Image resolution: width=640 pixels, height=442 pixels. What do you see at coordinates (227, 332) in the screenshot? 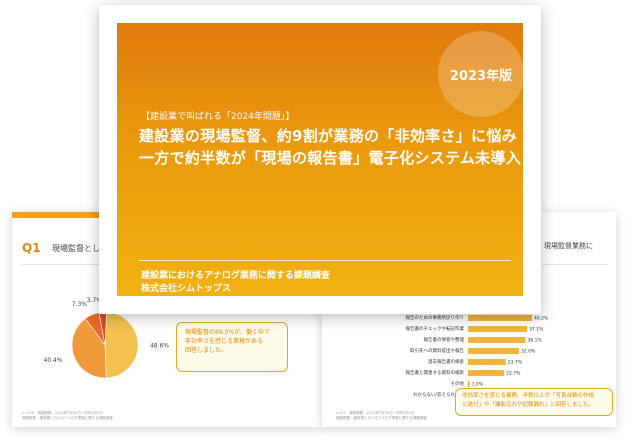
I see `callout-line: 現場監督の89.0%が、働く中で` at bounding box center [227, 332].